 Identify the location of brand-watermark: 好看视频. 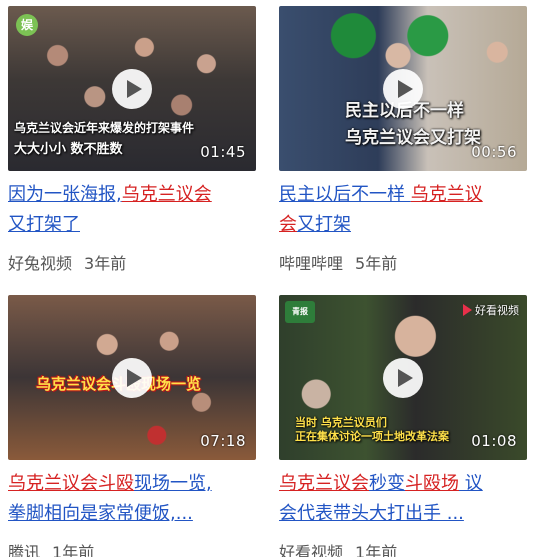
(491, 310).